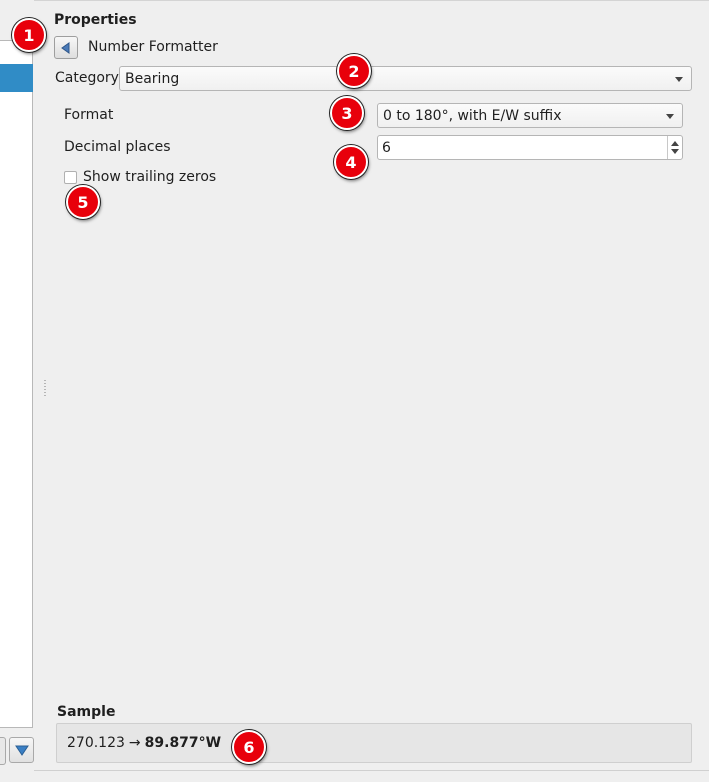 The height and width of the screenshot is (782, 709). Describe the element at coordinates (675, 143) in the screenshot. I see `spin-up-icon` at that location.